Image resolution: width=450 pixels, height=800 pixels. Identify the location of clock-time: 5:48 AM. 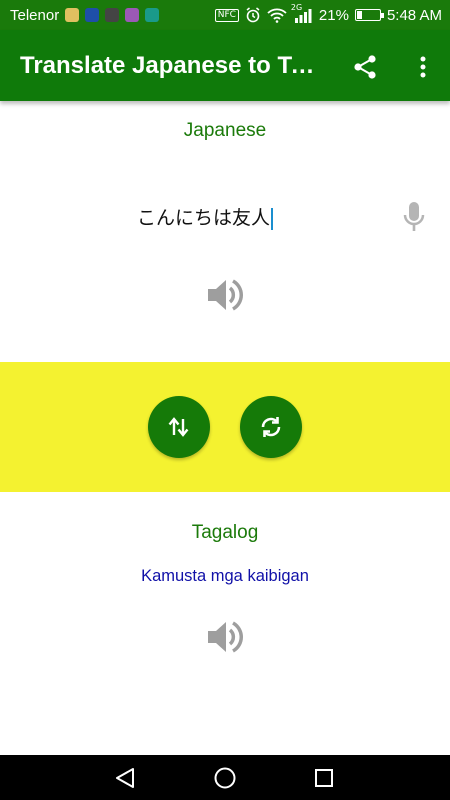
(414, 15).